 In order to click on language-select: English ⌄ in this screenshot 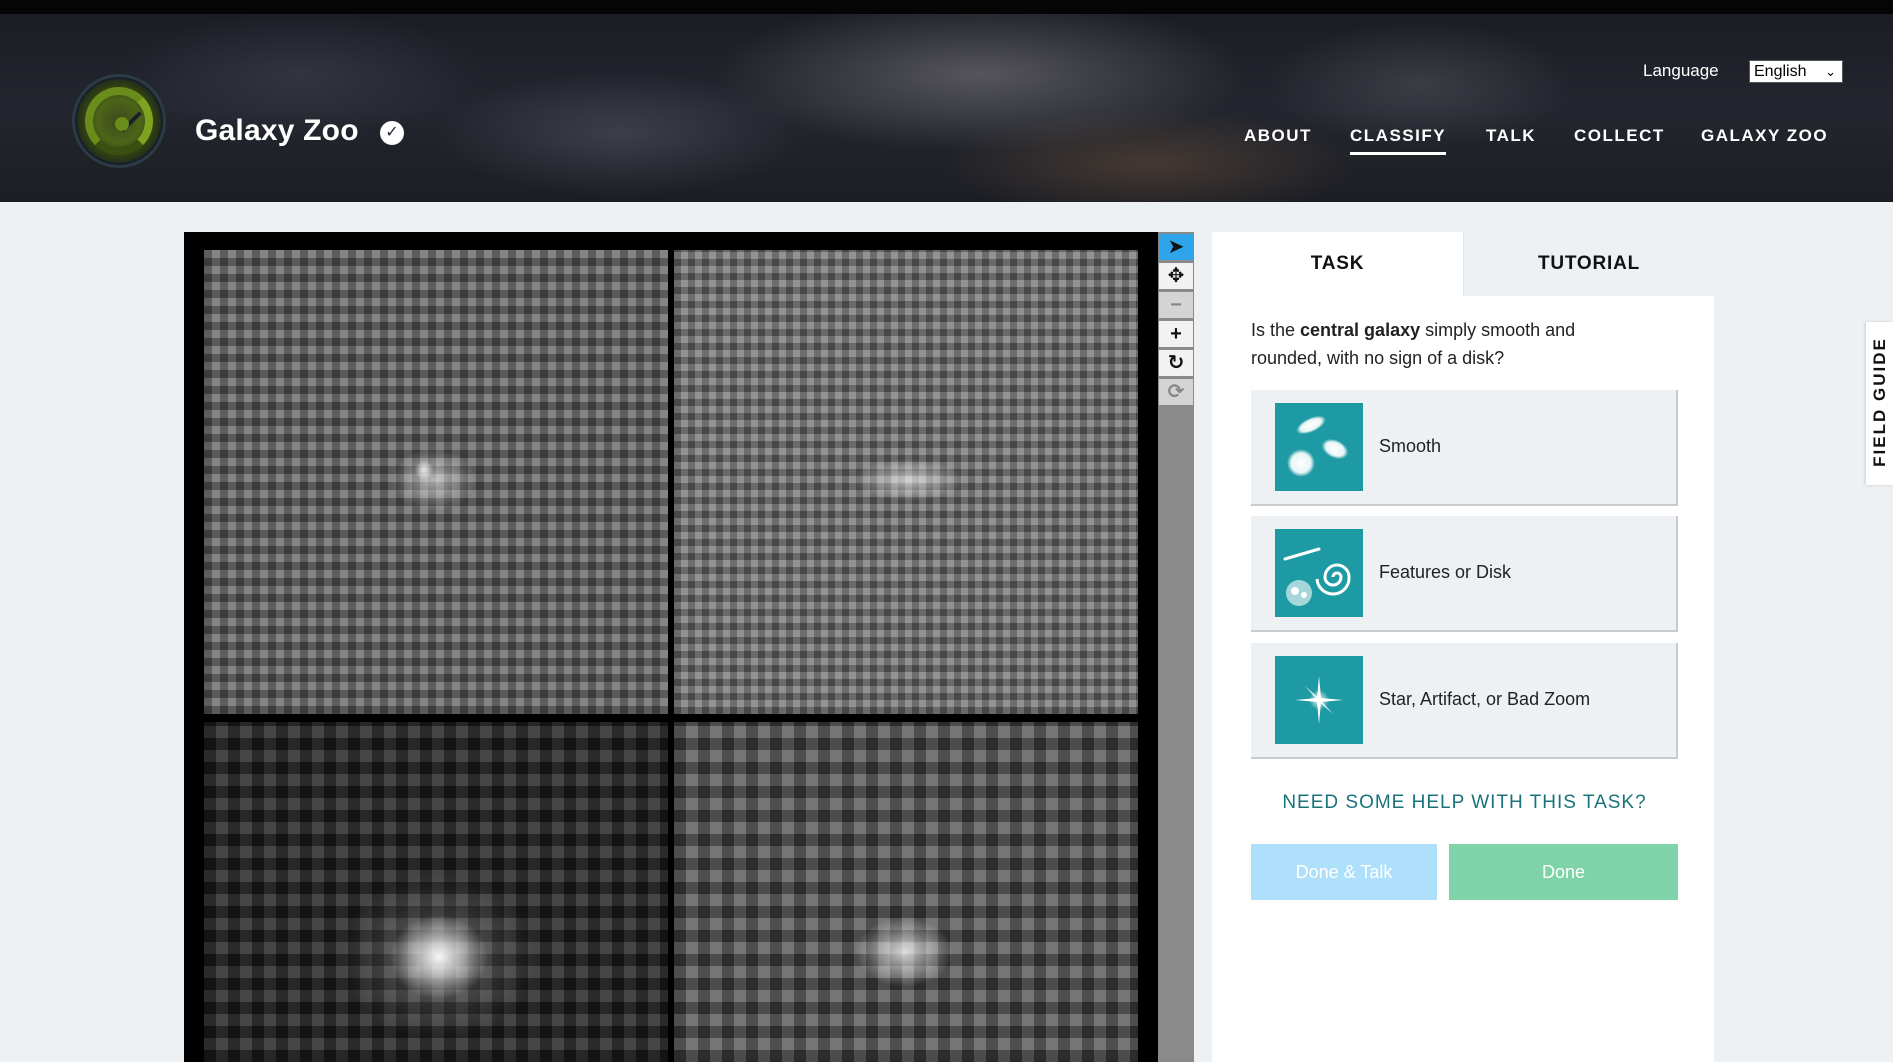, I will do `click(1796, 71)`.